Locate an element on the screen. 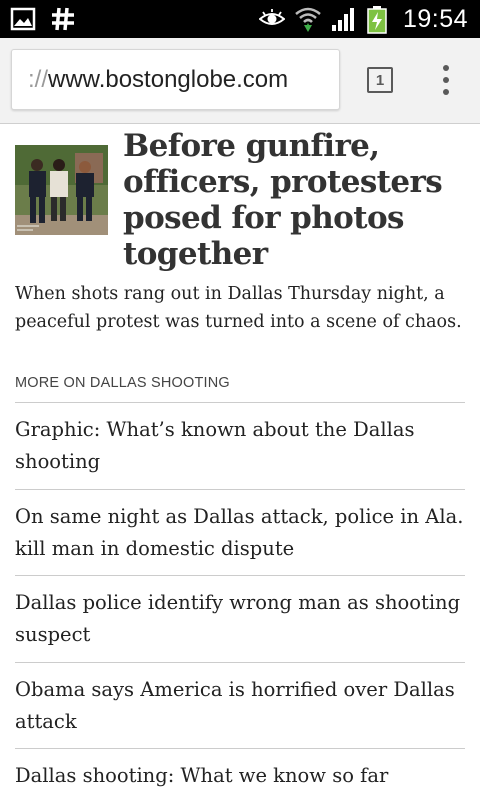 The width and height of the screenshot is (480, 800). url-host: www.bostonglobe.com is located at coordinates (168, 79).